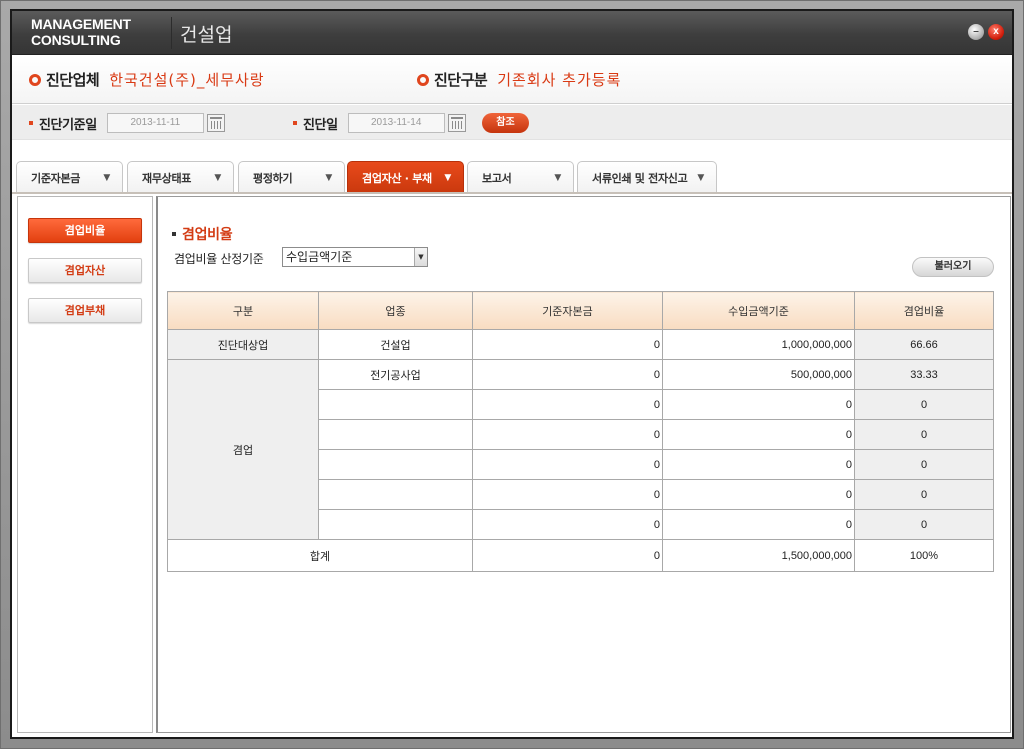 The height and width of the screenshot is (749, 1024). I want to click on diagnosis-info-row: 진단업체 한국건설(주)_세무사랑 진단구분 기존회사 추가등록, so click(512, 80).